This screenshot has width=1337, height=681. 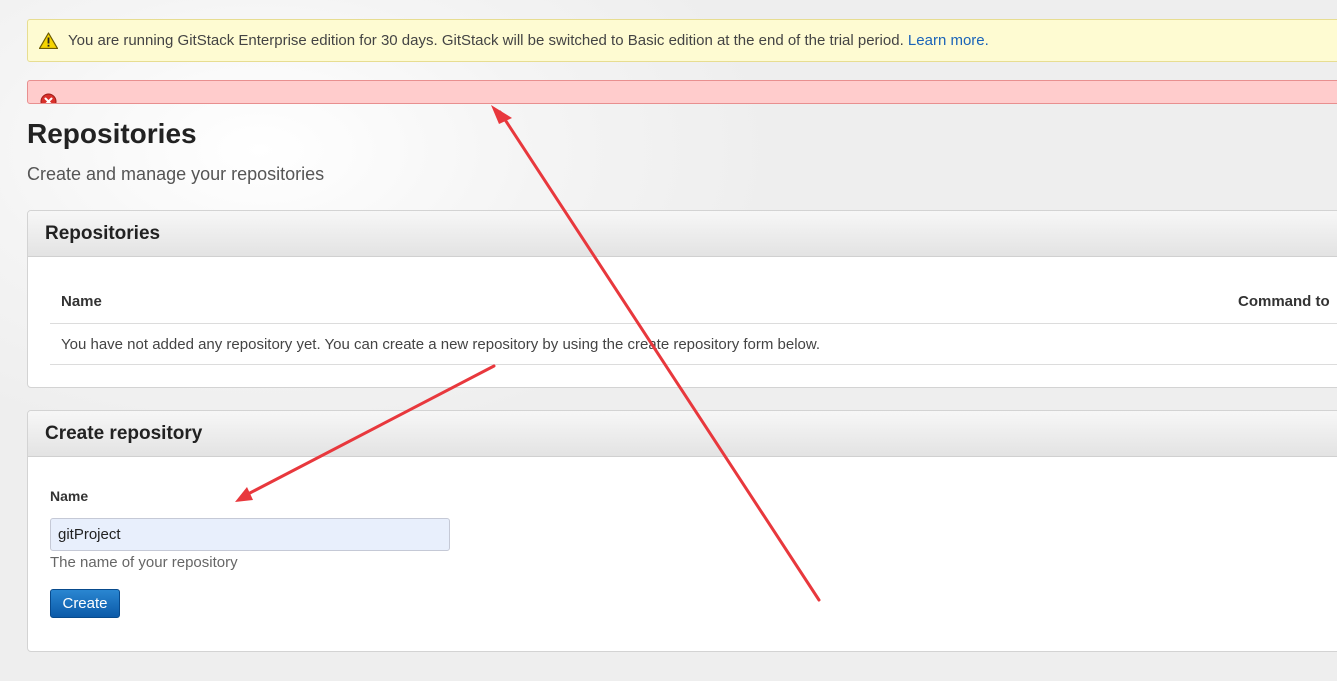 I want to click on create-repository-panel-title: Create repository, so click(x=682, y=434).